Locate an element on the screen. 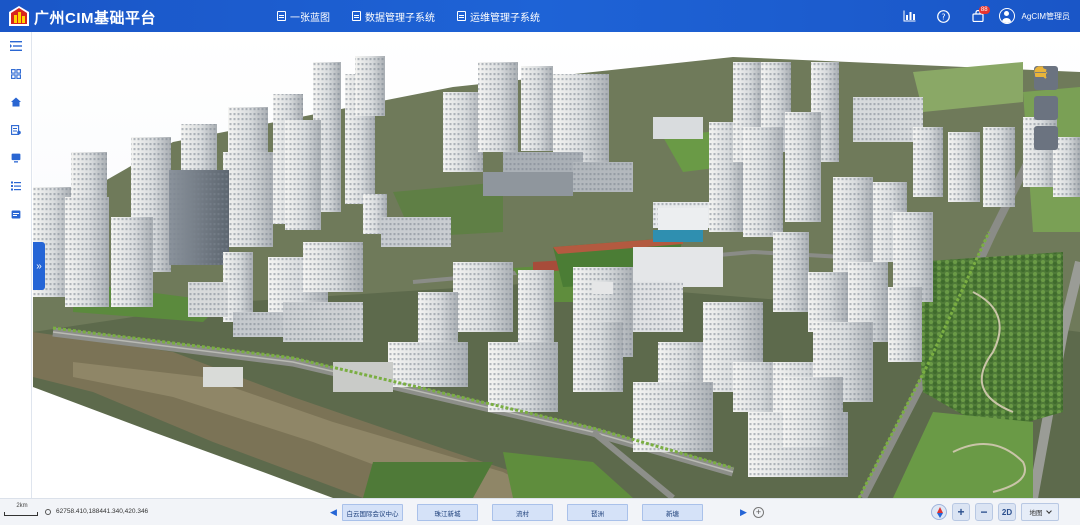 The image size is (1080, 525). nav-blueprint: 一张蓝图 is located at coordinates (303, 16).